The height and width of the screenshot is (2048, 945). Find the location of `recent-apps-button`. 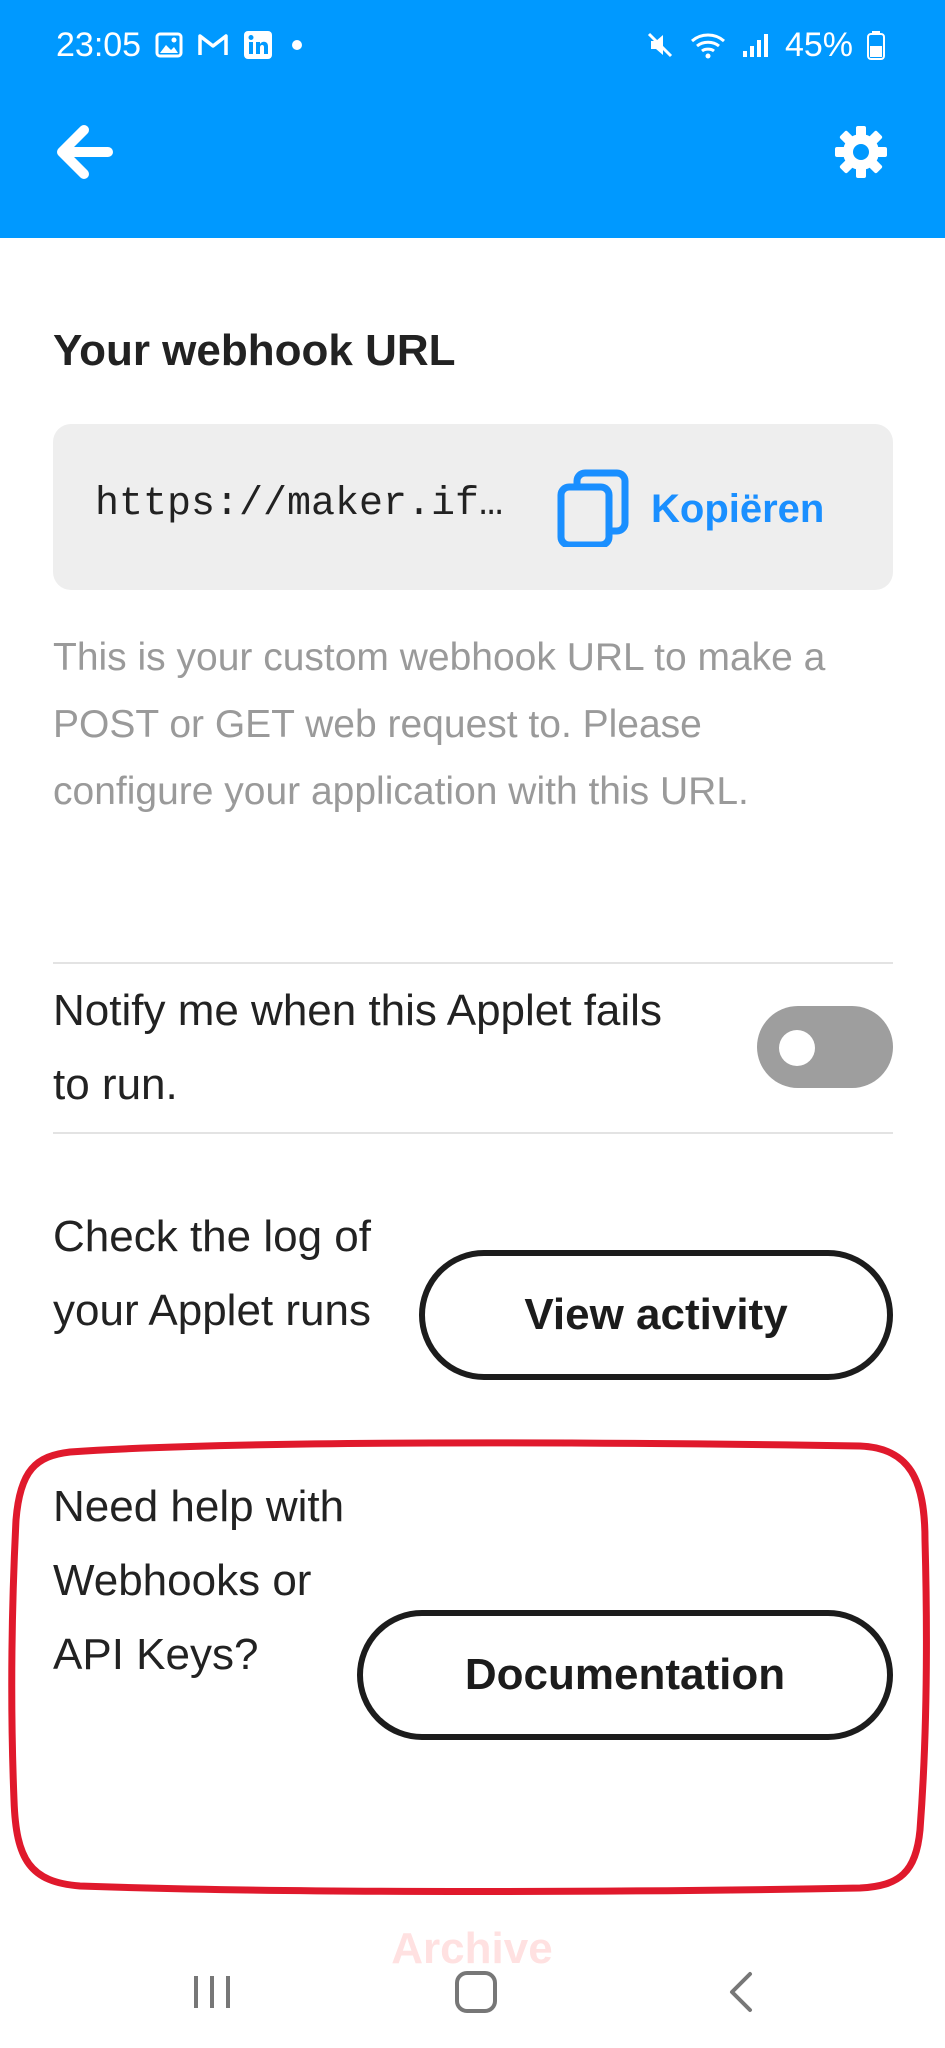

recent-apps-button is located at coordinates (212, 1994).